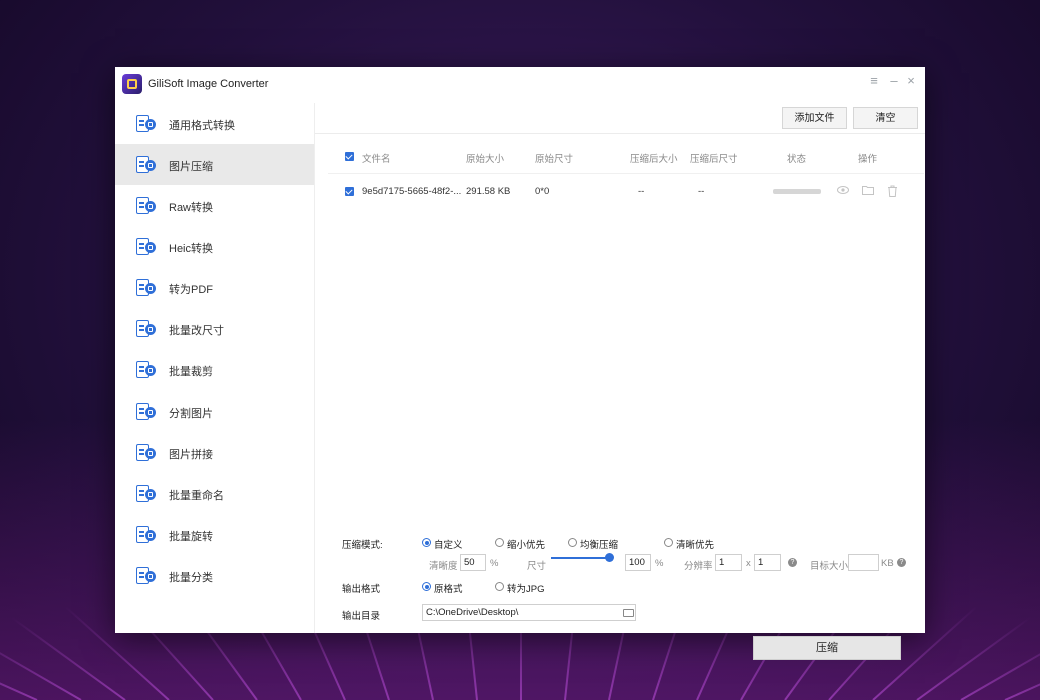 This screenshot has height=700, width=1040. I want to click on resize-icon, so click(146, 328).